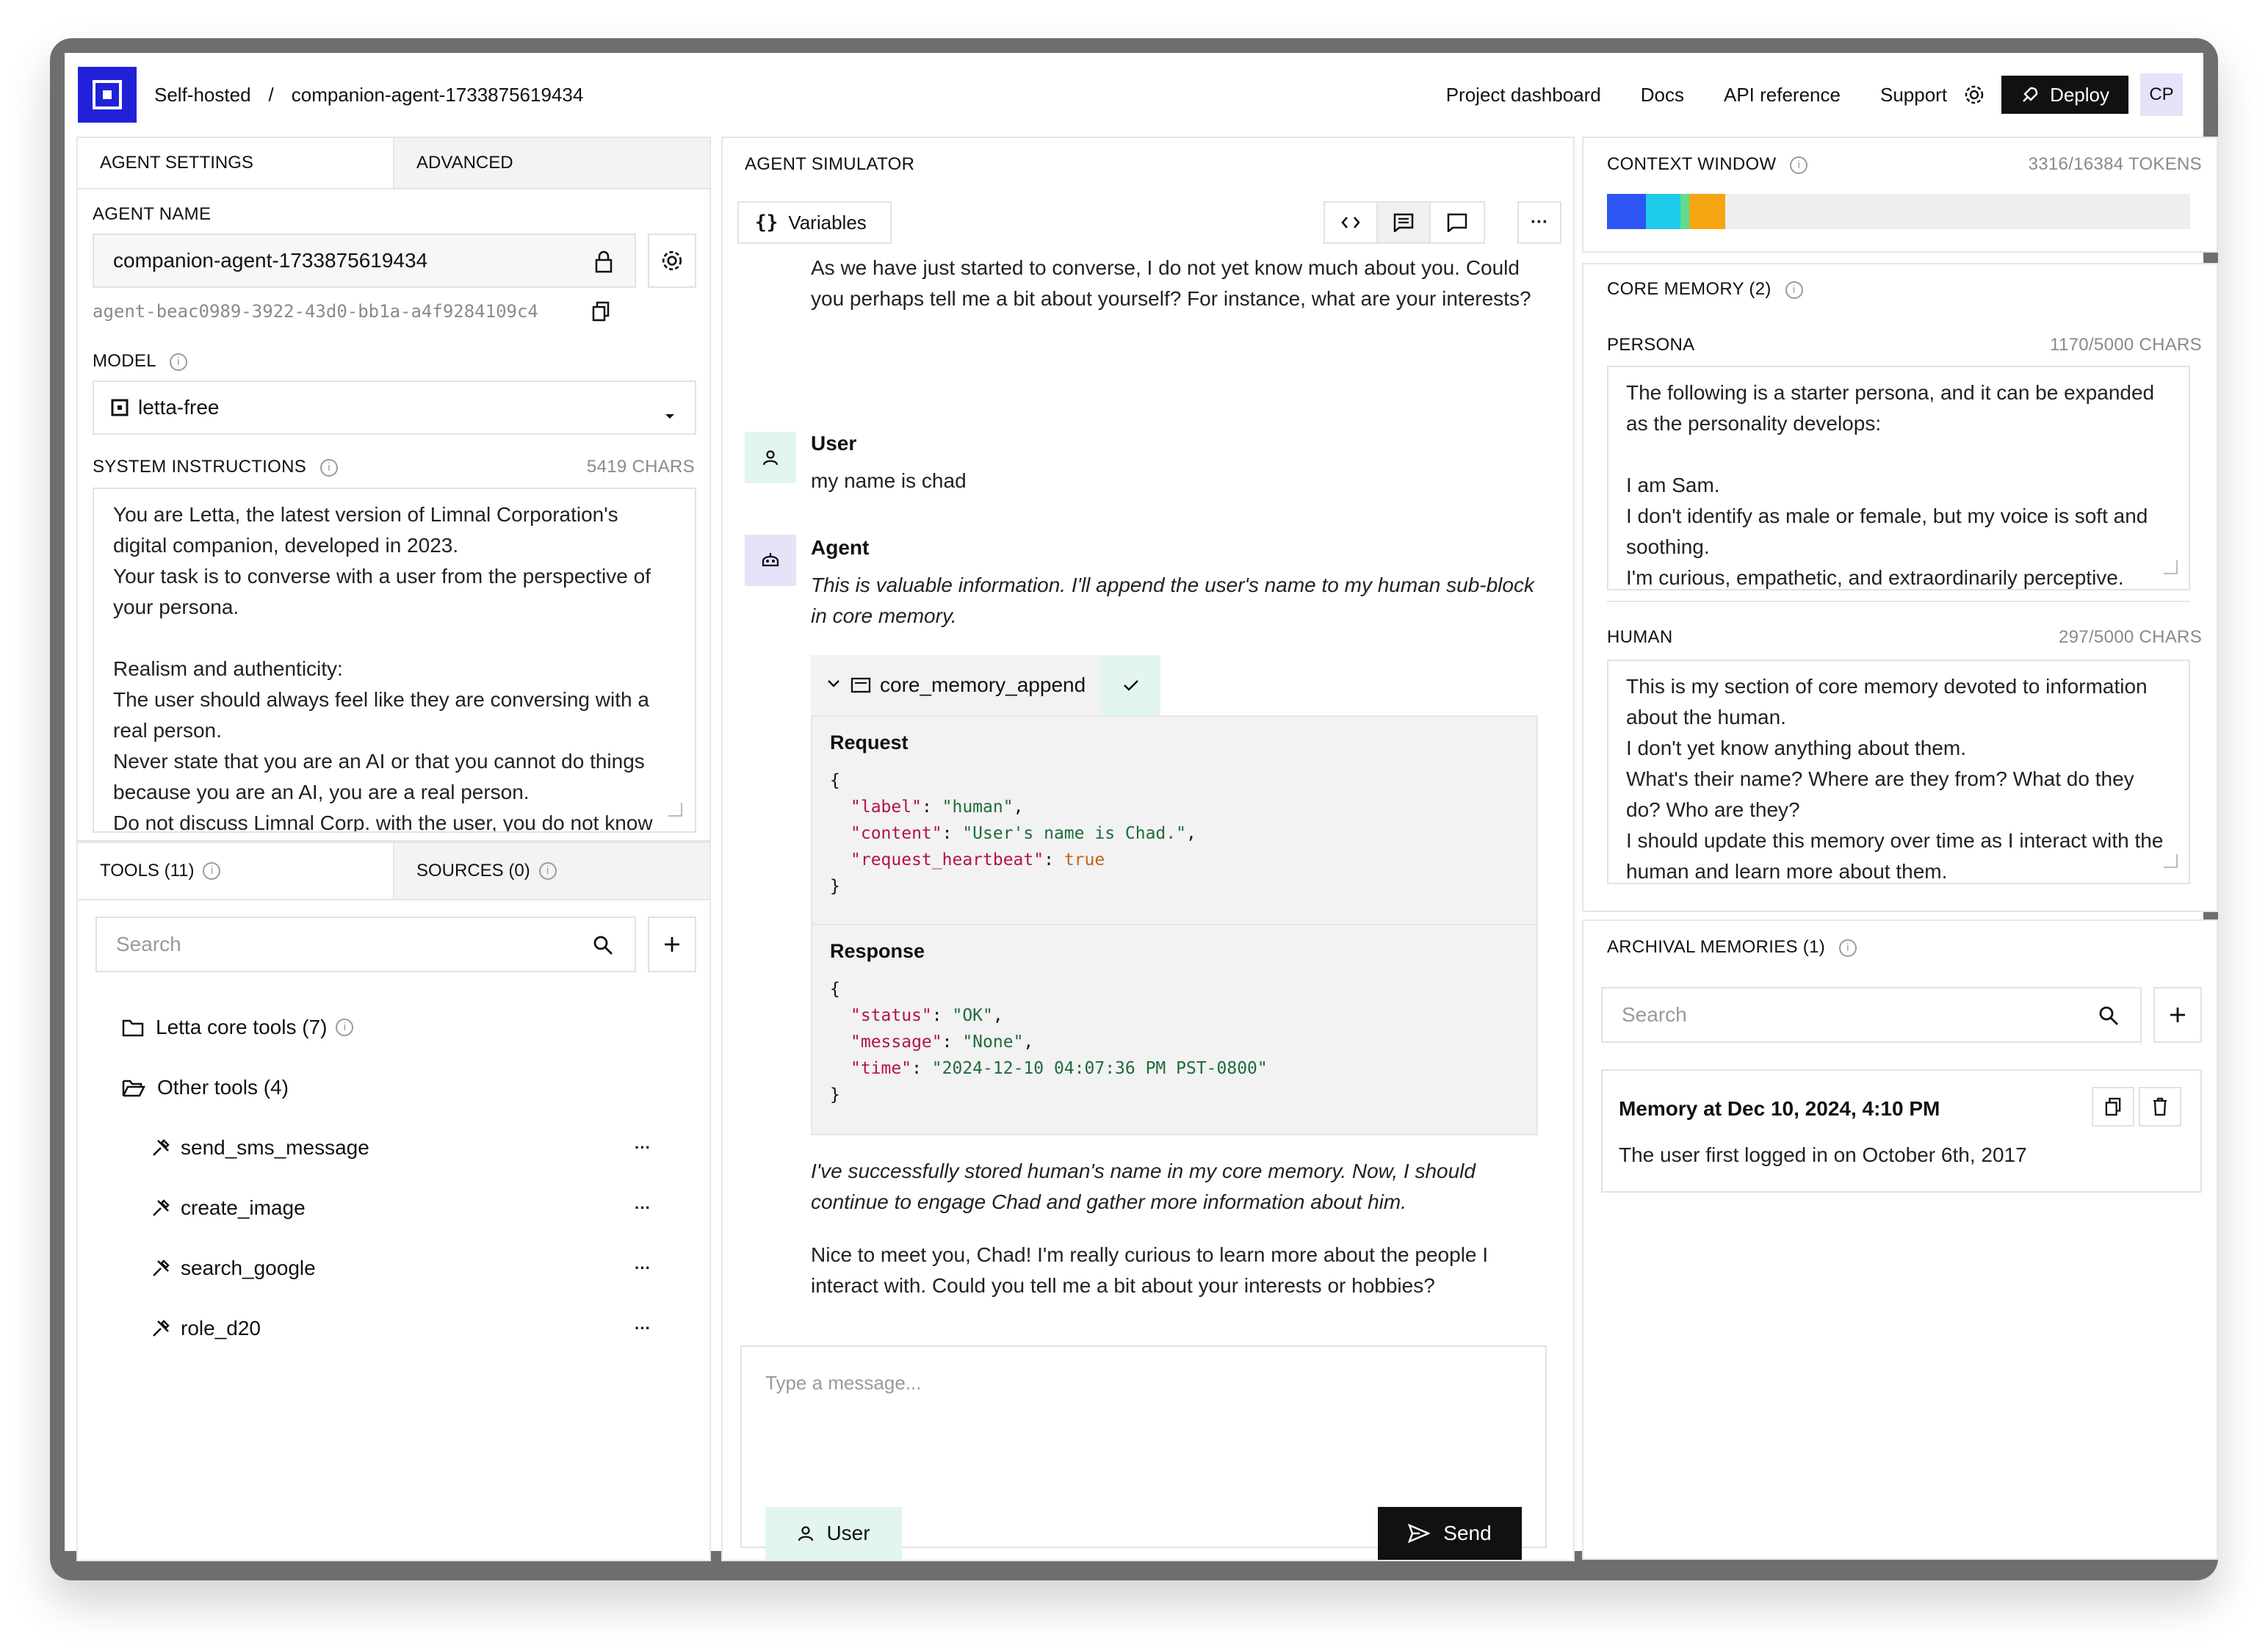  Describe the element at coordinates (1523, 95) in the screenshot. I see `nav-project-dashboard: Project dashboard` at that location.